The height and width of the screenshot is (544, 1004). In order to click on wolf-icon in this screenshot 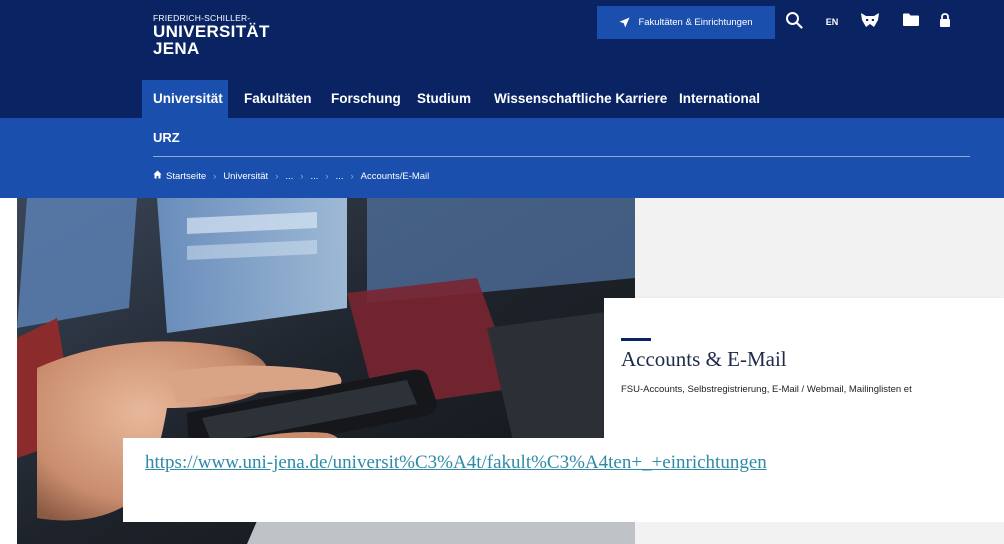, I will do `click(870, 22)`.